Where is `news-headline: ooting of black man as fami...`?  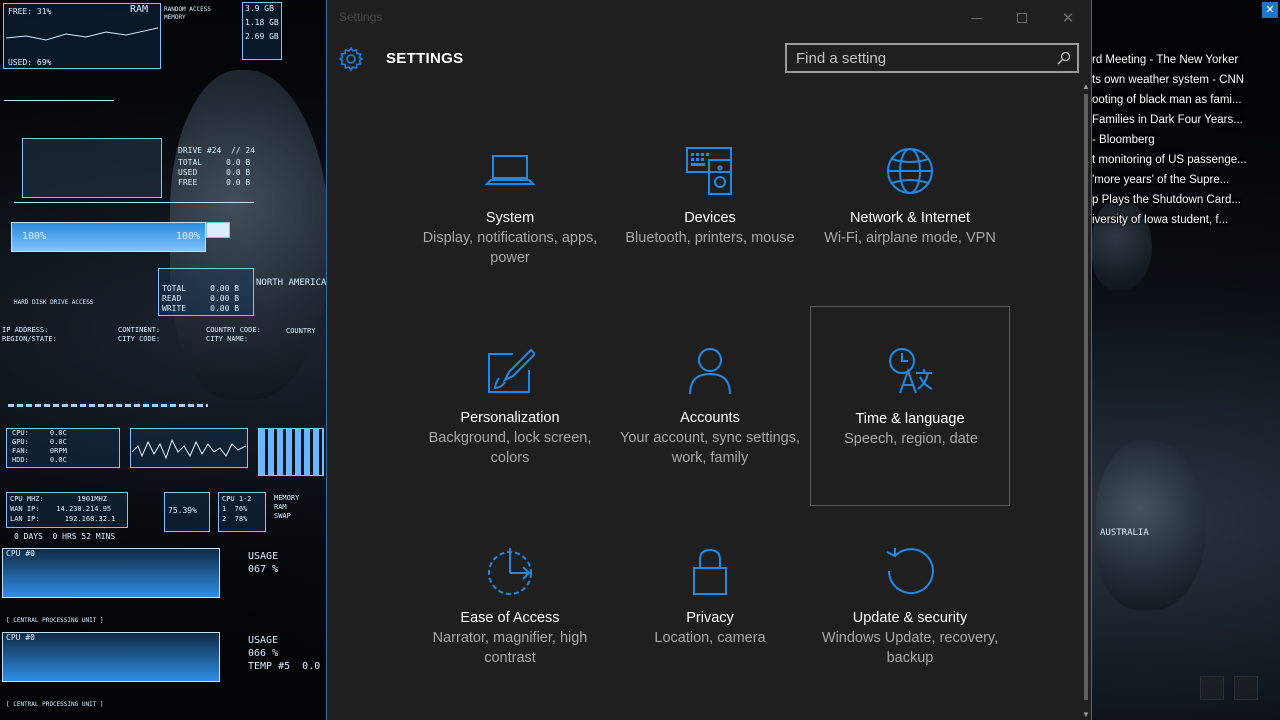 news-headline: ooting of black man as fami... is located at coordinates (1186, 100).